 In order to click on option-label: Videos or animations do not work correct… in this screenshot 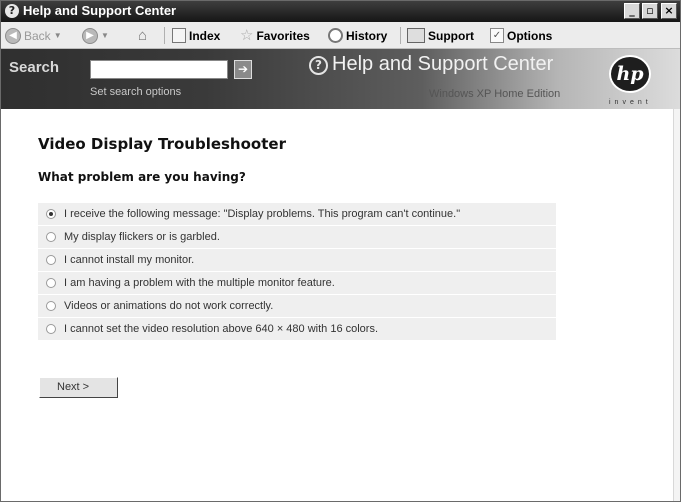, I will do `click(169, 306)`.